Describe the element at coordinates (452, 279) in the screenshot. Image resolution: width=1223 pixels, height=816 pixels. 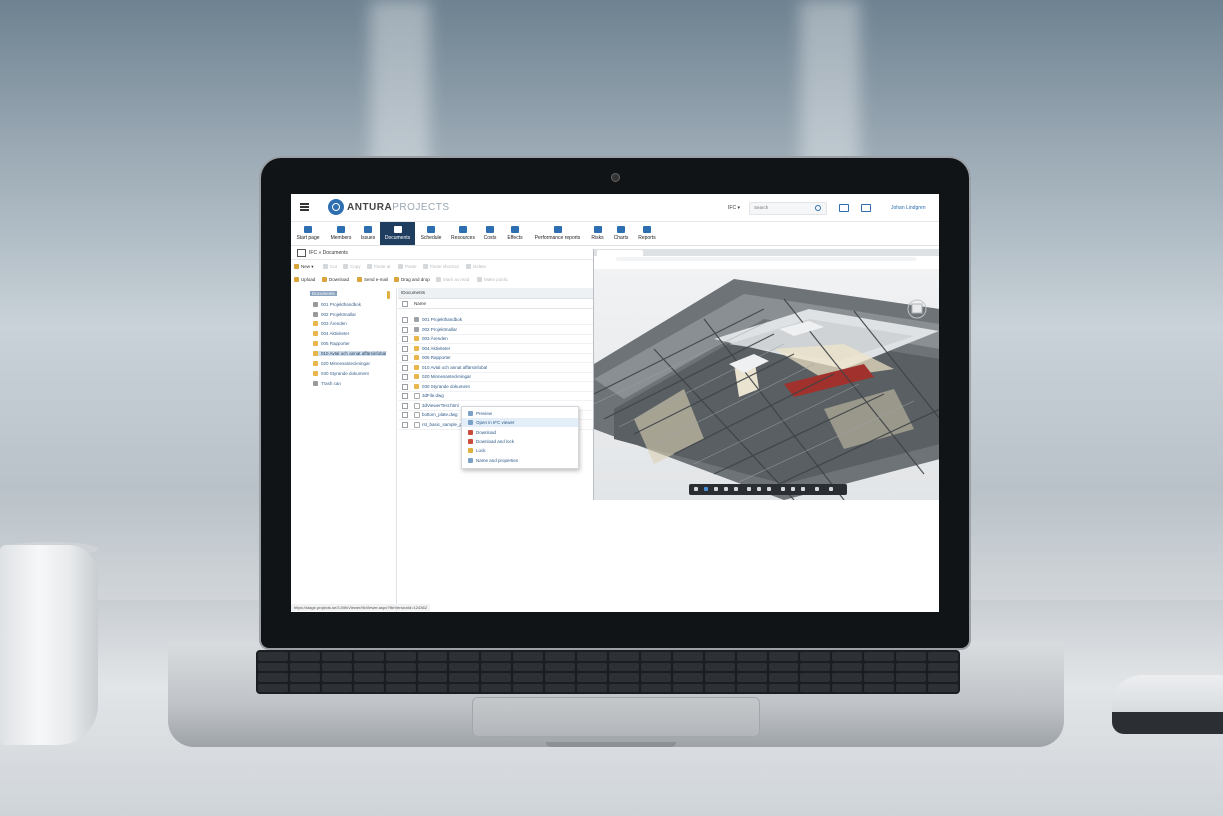
I see `mark-as-read-button: Mark as read` at that location.